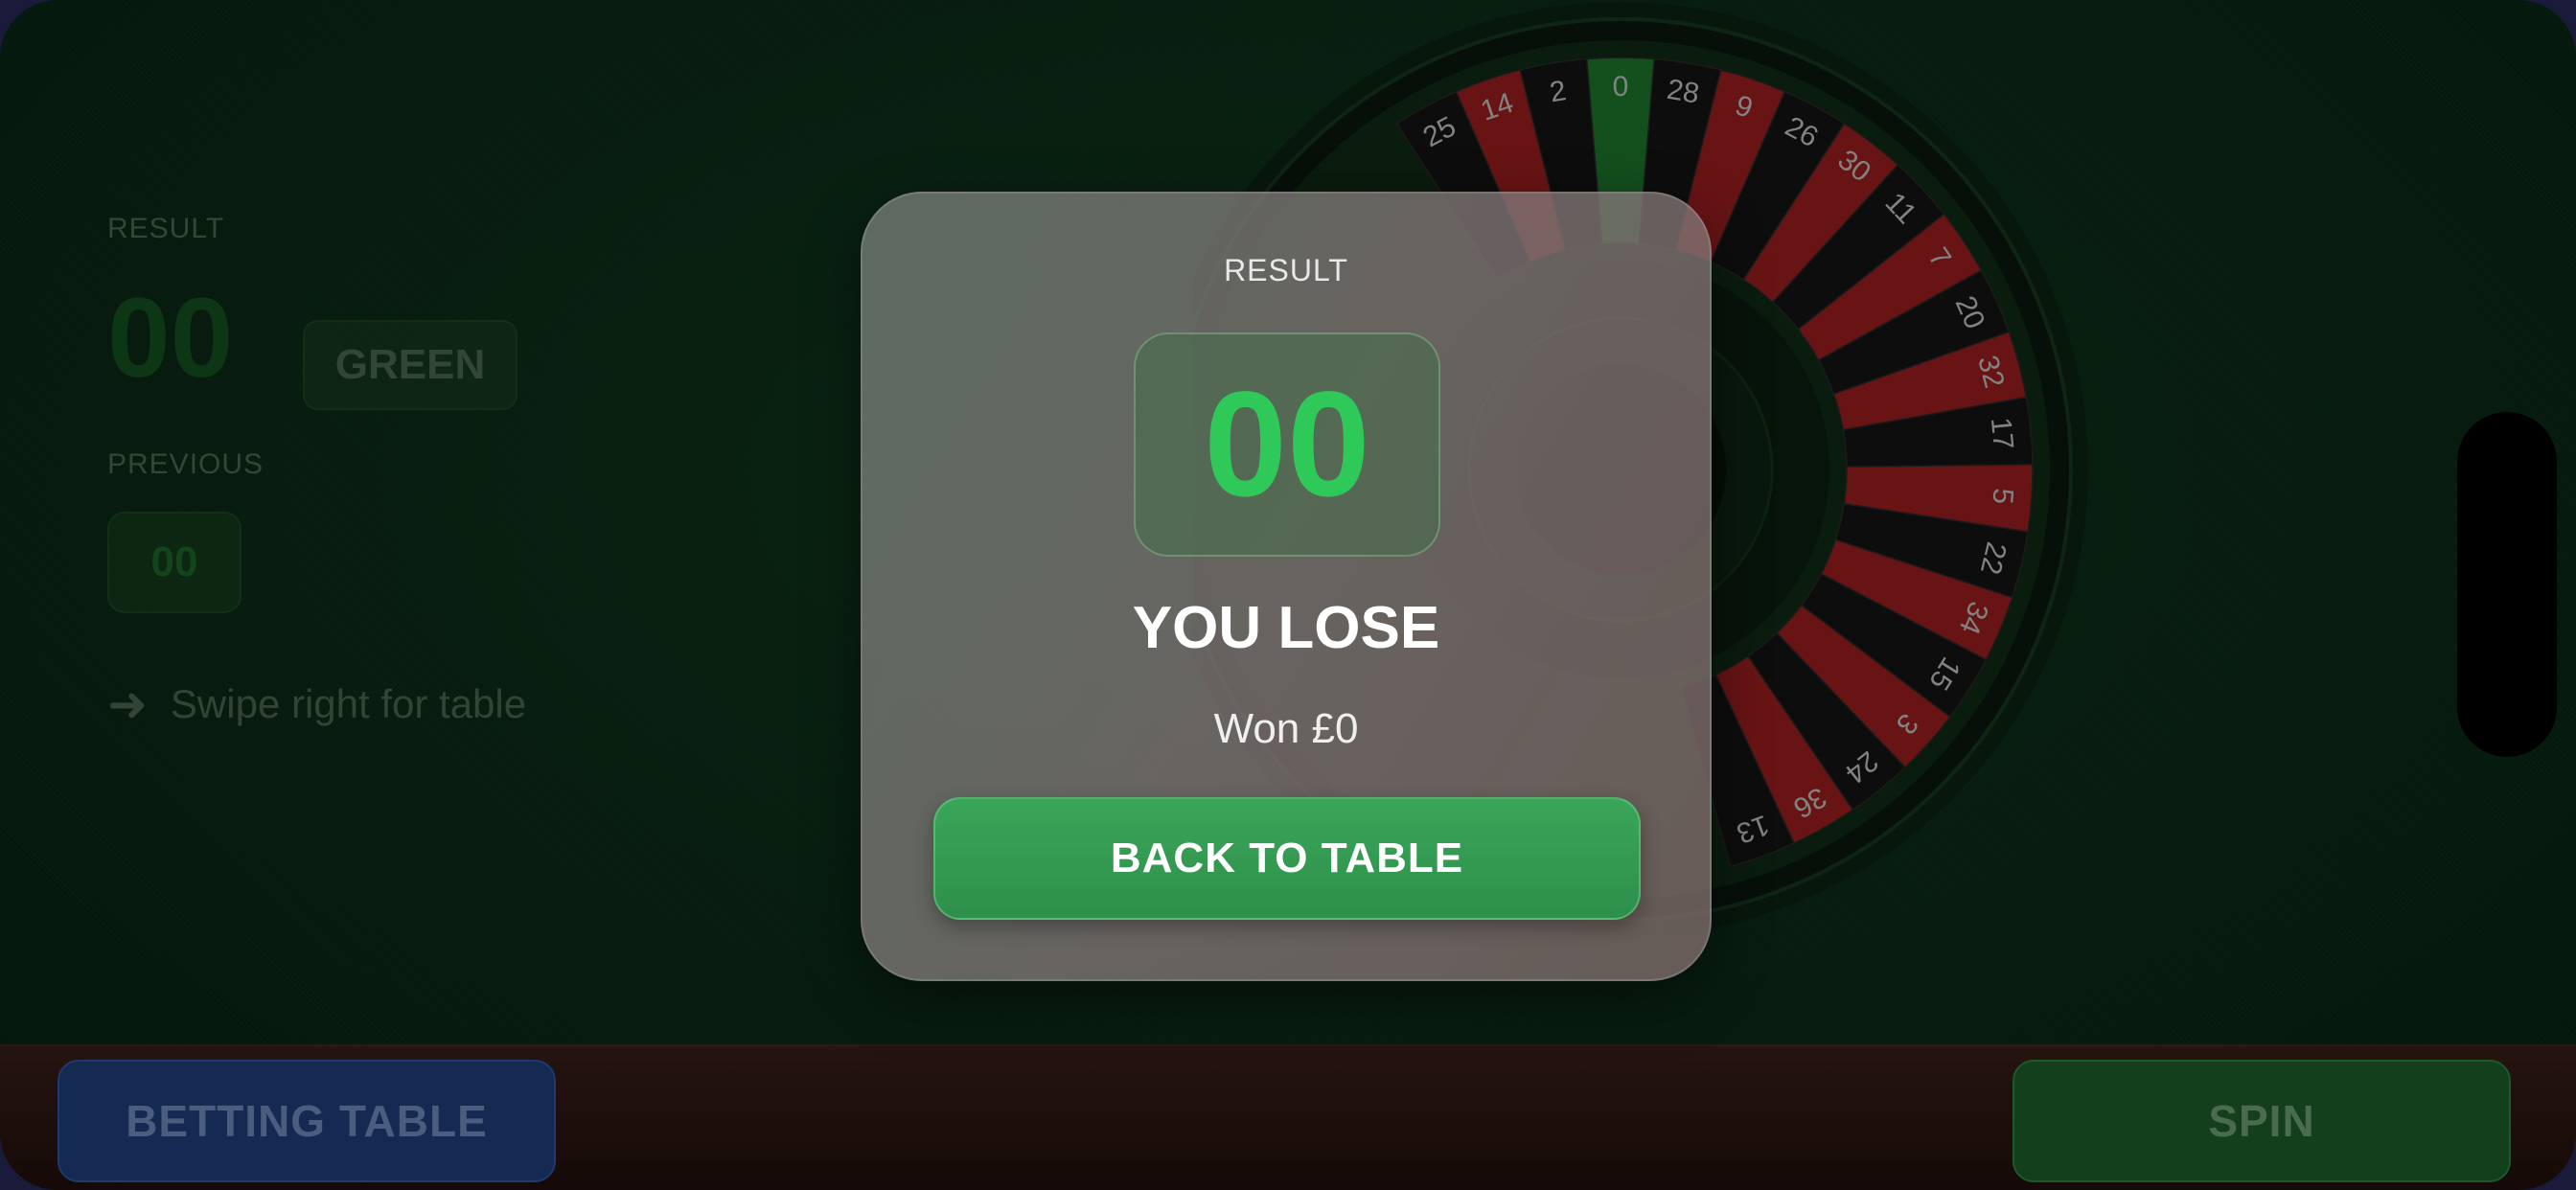  I want to click on side-handle, so click(2507, 585).